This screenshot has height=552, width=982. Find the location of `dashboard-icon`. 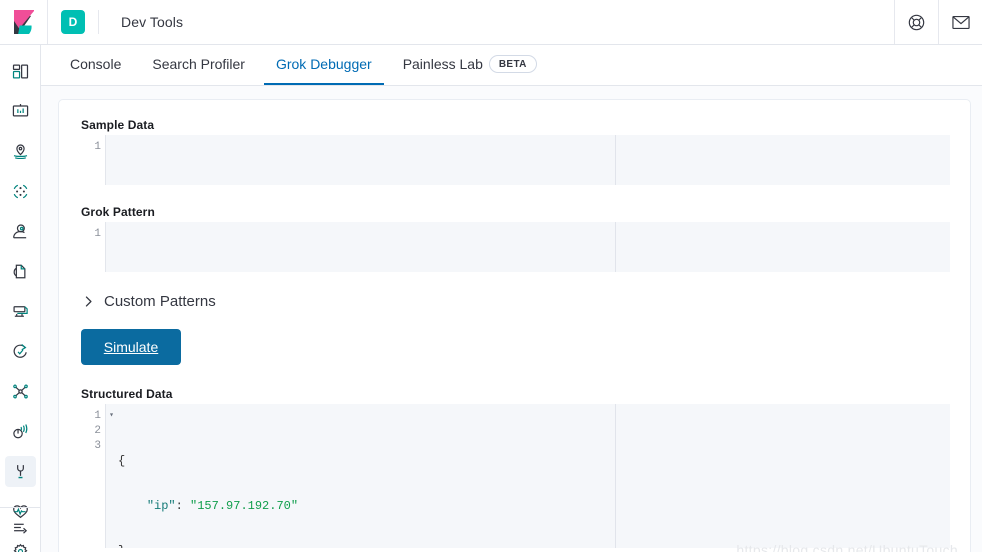

dashboard-icon is located at coordinates (20, 71).